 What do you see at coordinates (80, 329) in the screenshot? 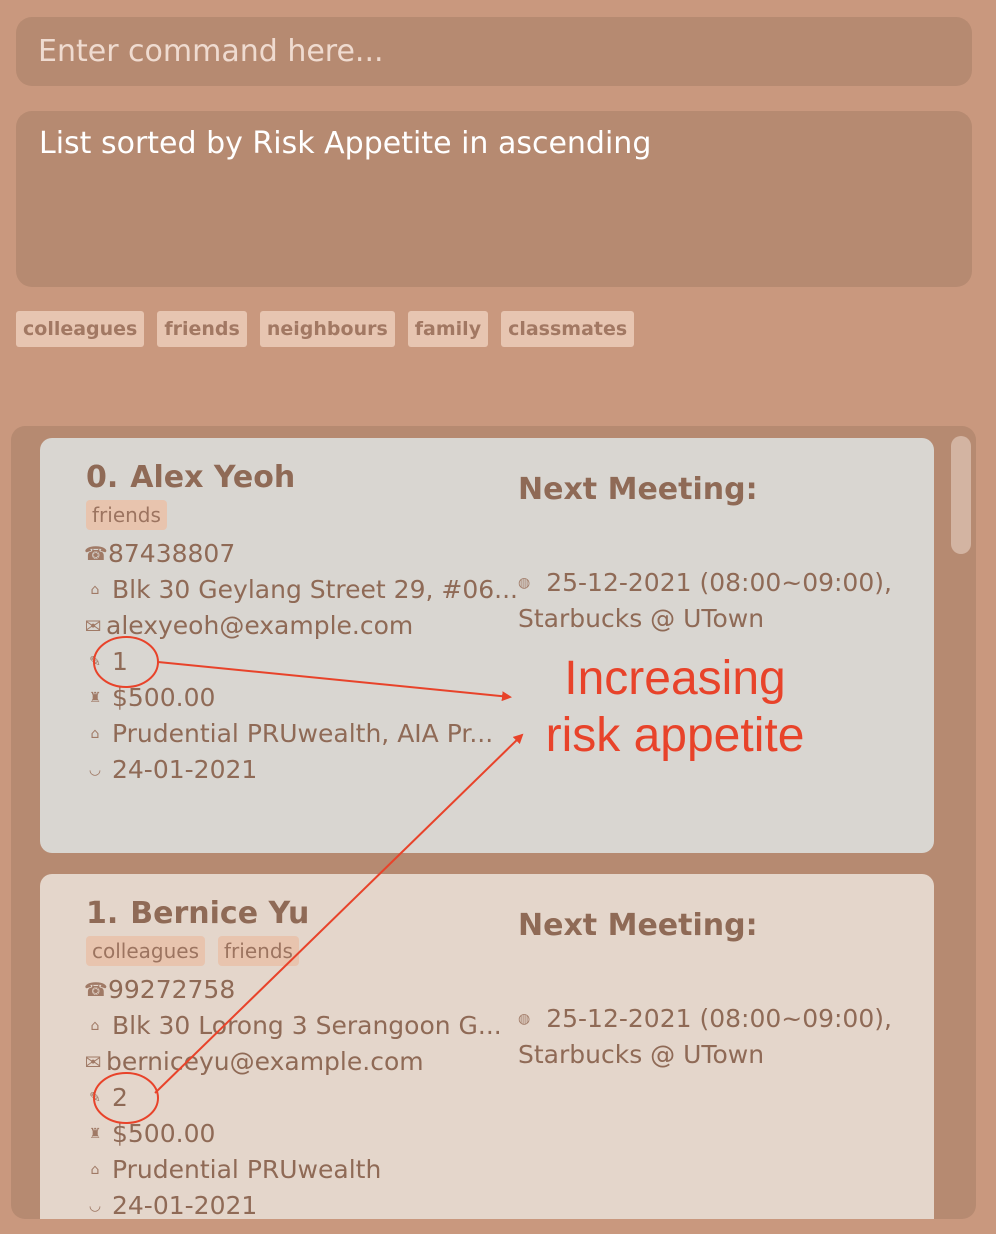
I see `tag-filter-colleagues: colleagues` at bounding box center [80, 329].